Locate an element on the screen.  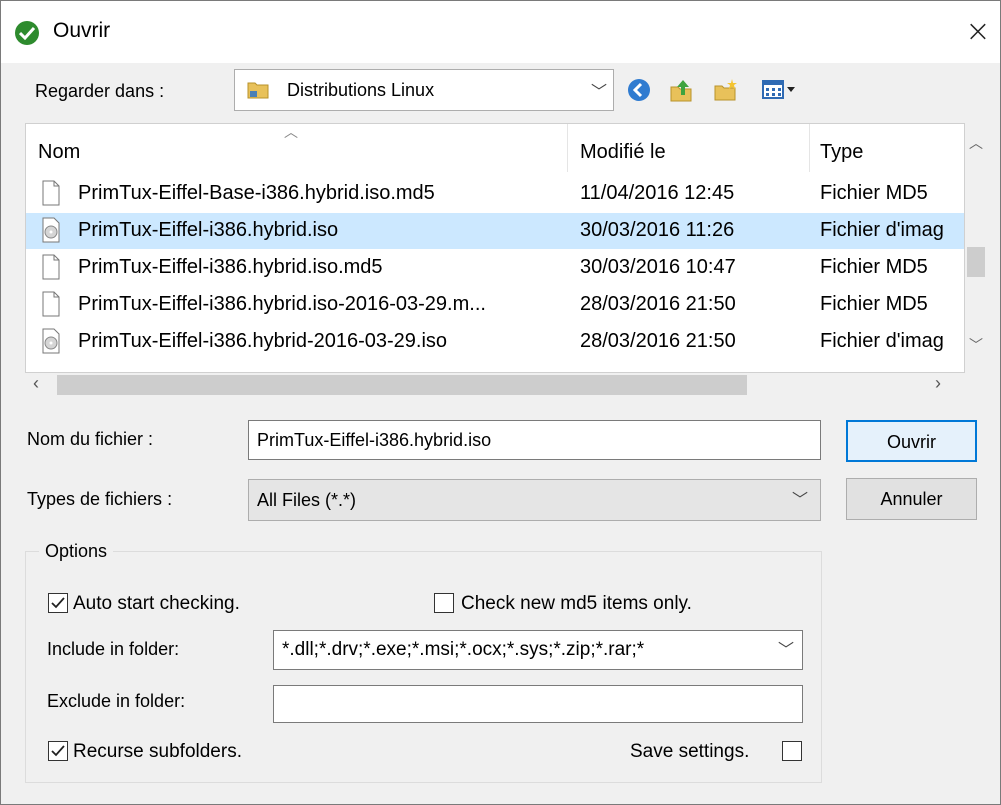
view-menu-icon is located at coordinates (781, 90).